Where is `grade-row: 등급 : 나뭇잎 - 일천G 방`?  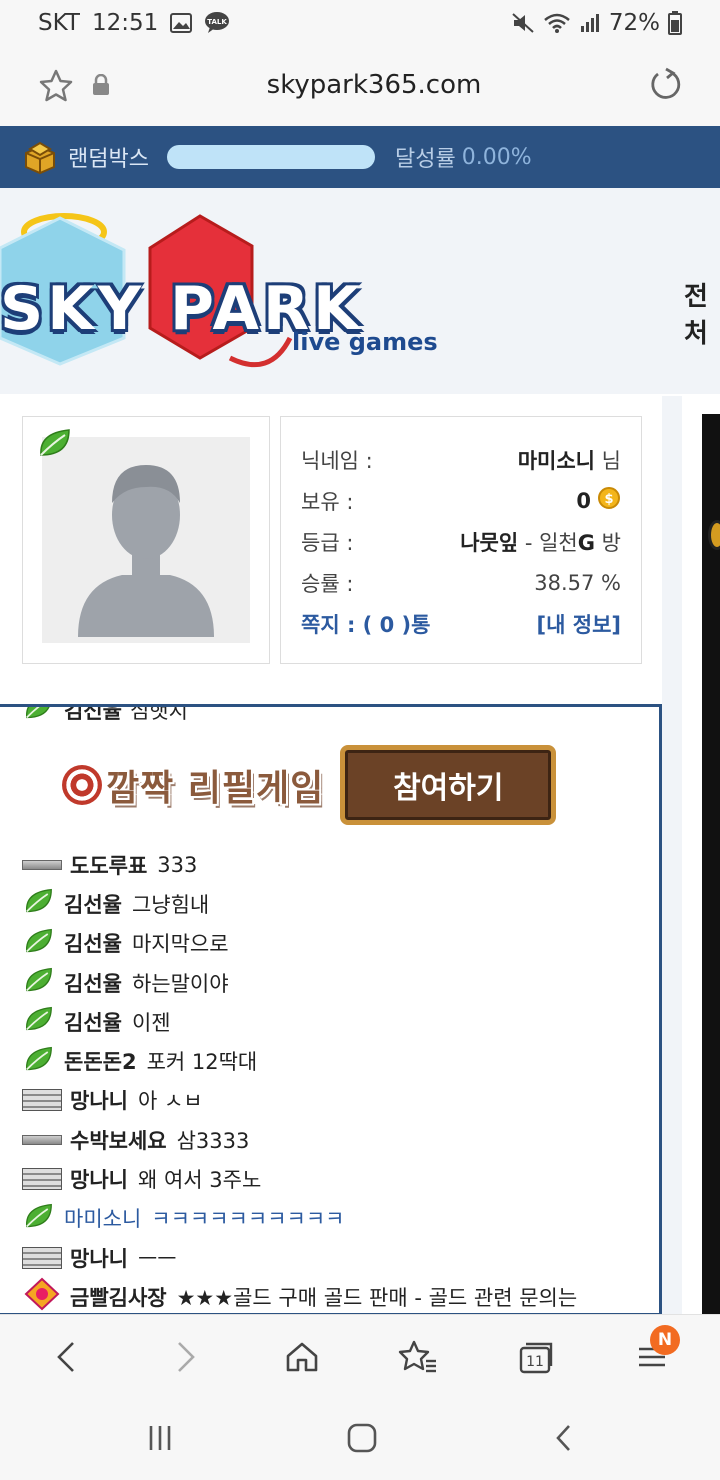 grade-row: 등급 : 나뭇잎 - 일천G 방 is located at coordinates (461, 541).